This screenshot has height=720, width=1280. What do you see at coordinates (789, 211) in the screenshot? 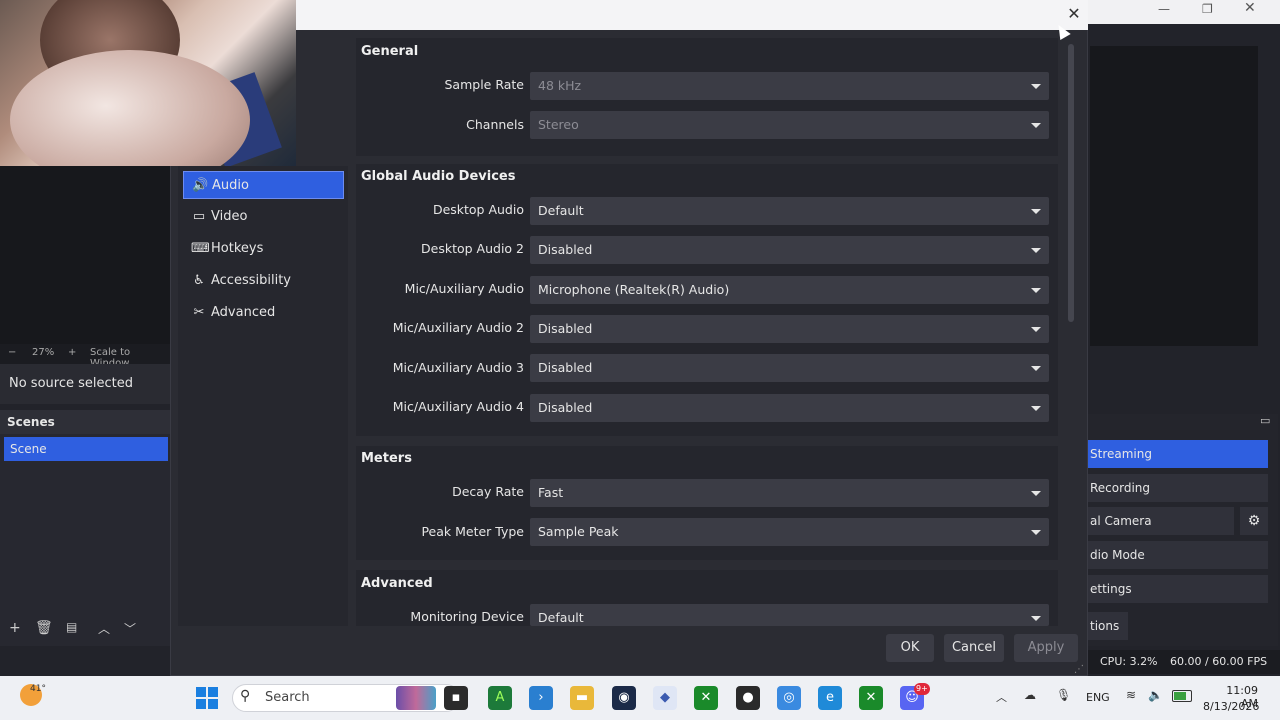
I see `desktop-audio-select: Default` at bounding box center [789, 211].